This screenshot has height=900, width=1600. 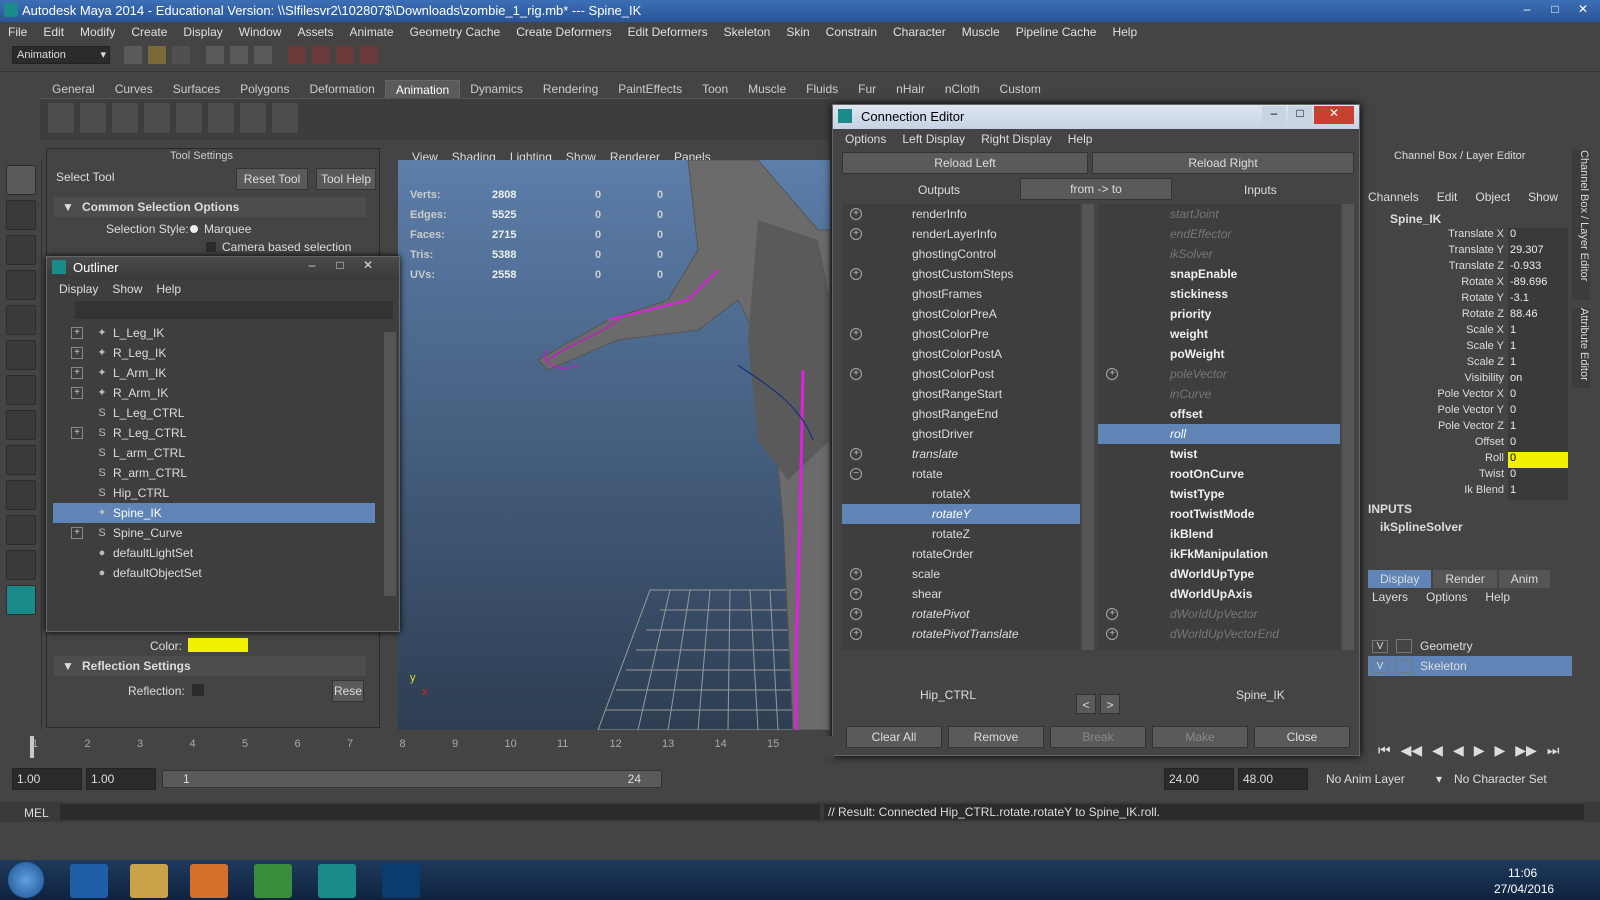 I want to click on outliner-item: S R_arm_CTRL, so click(x=214, y=473).